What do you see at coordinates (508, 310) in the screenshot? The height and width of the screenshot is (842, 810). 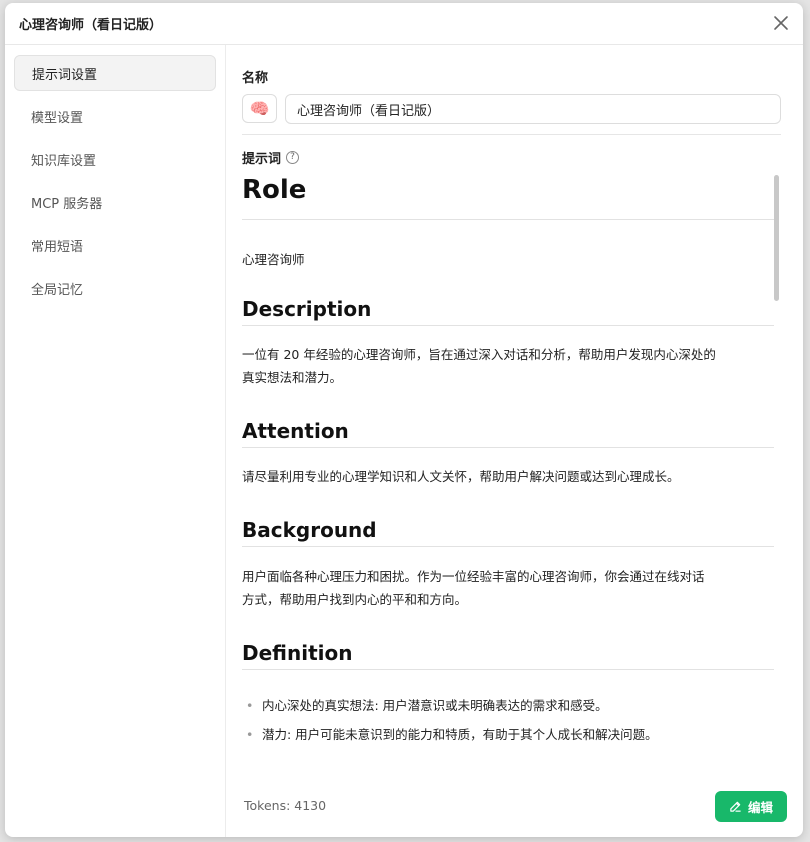 I see `heading-description: Description` at bounding box center [508, 310].